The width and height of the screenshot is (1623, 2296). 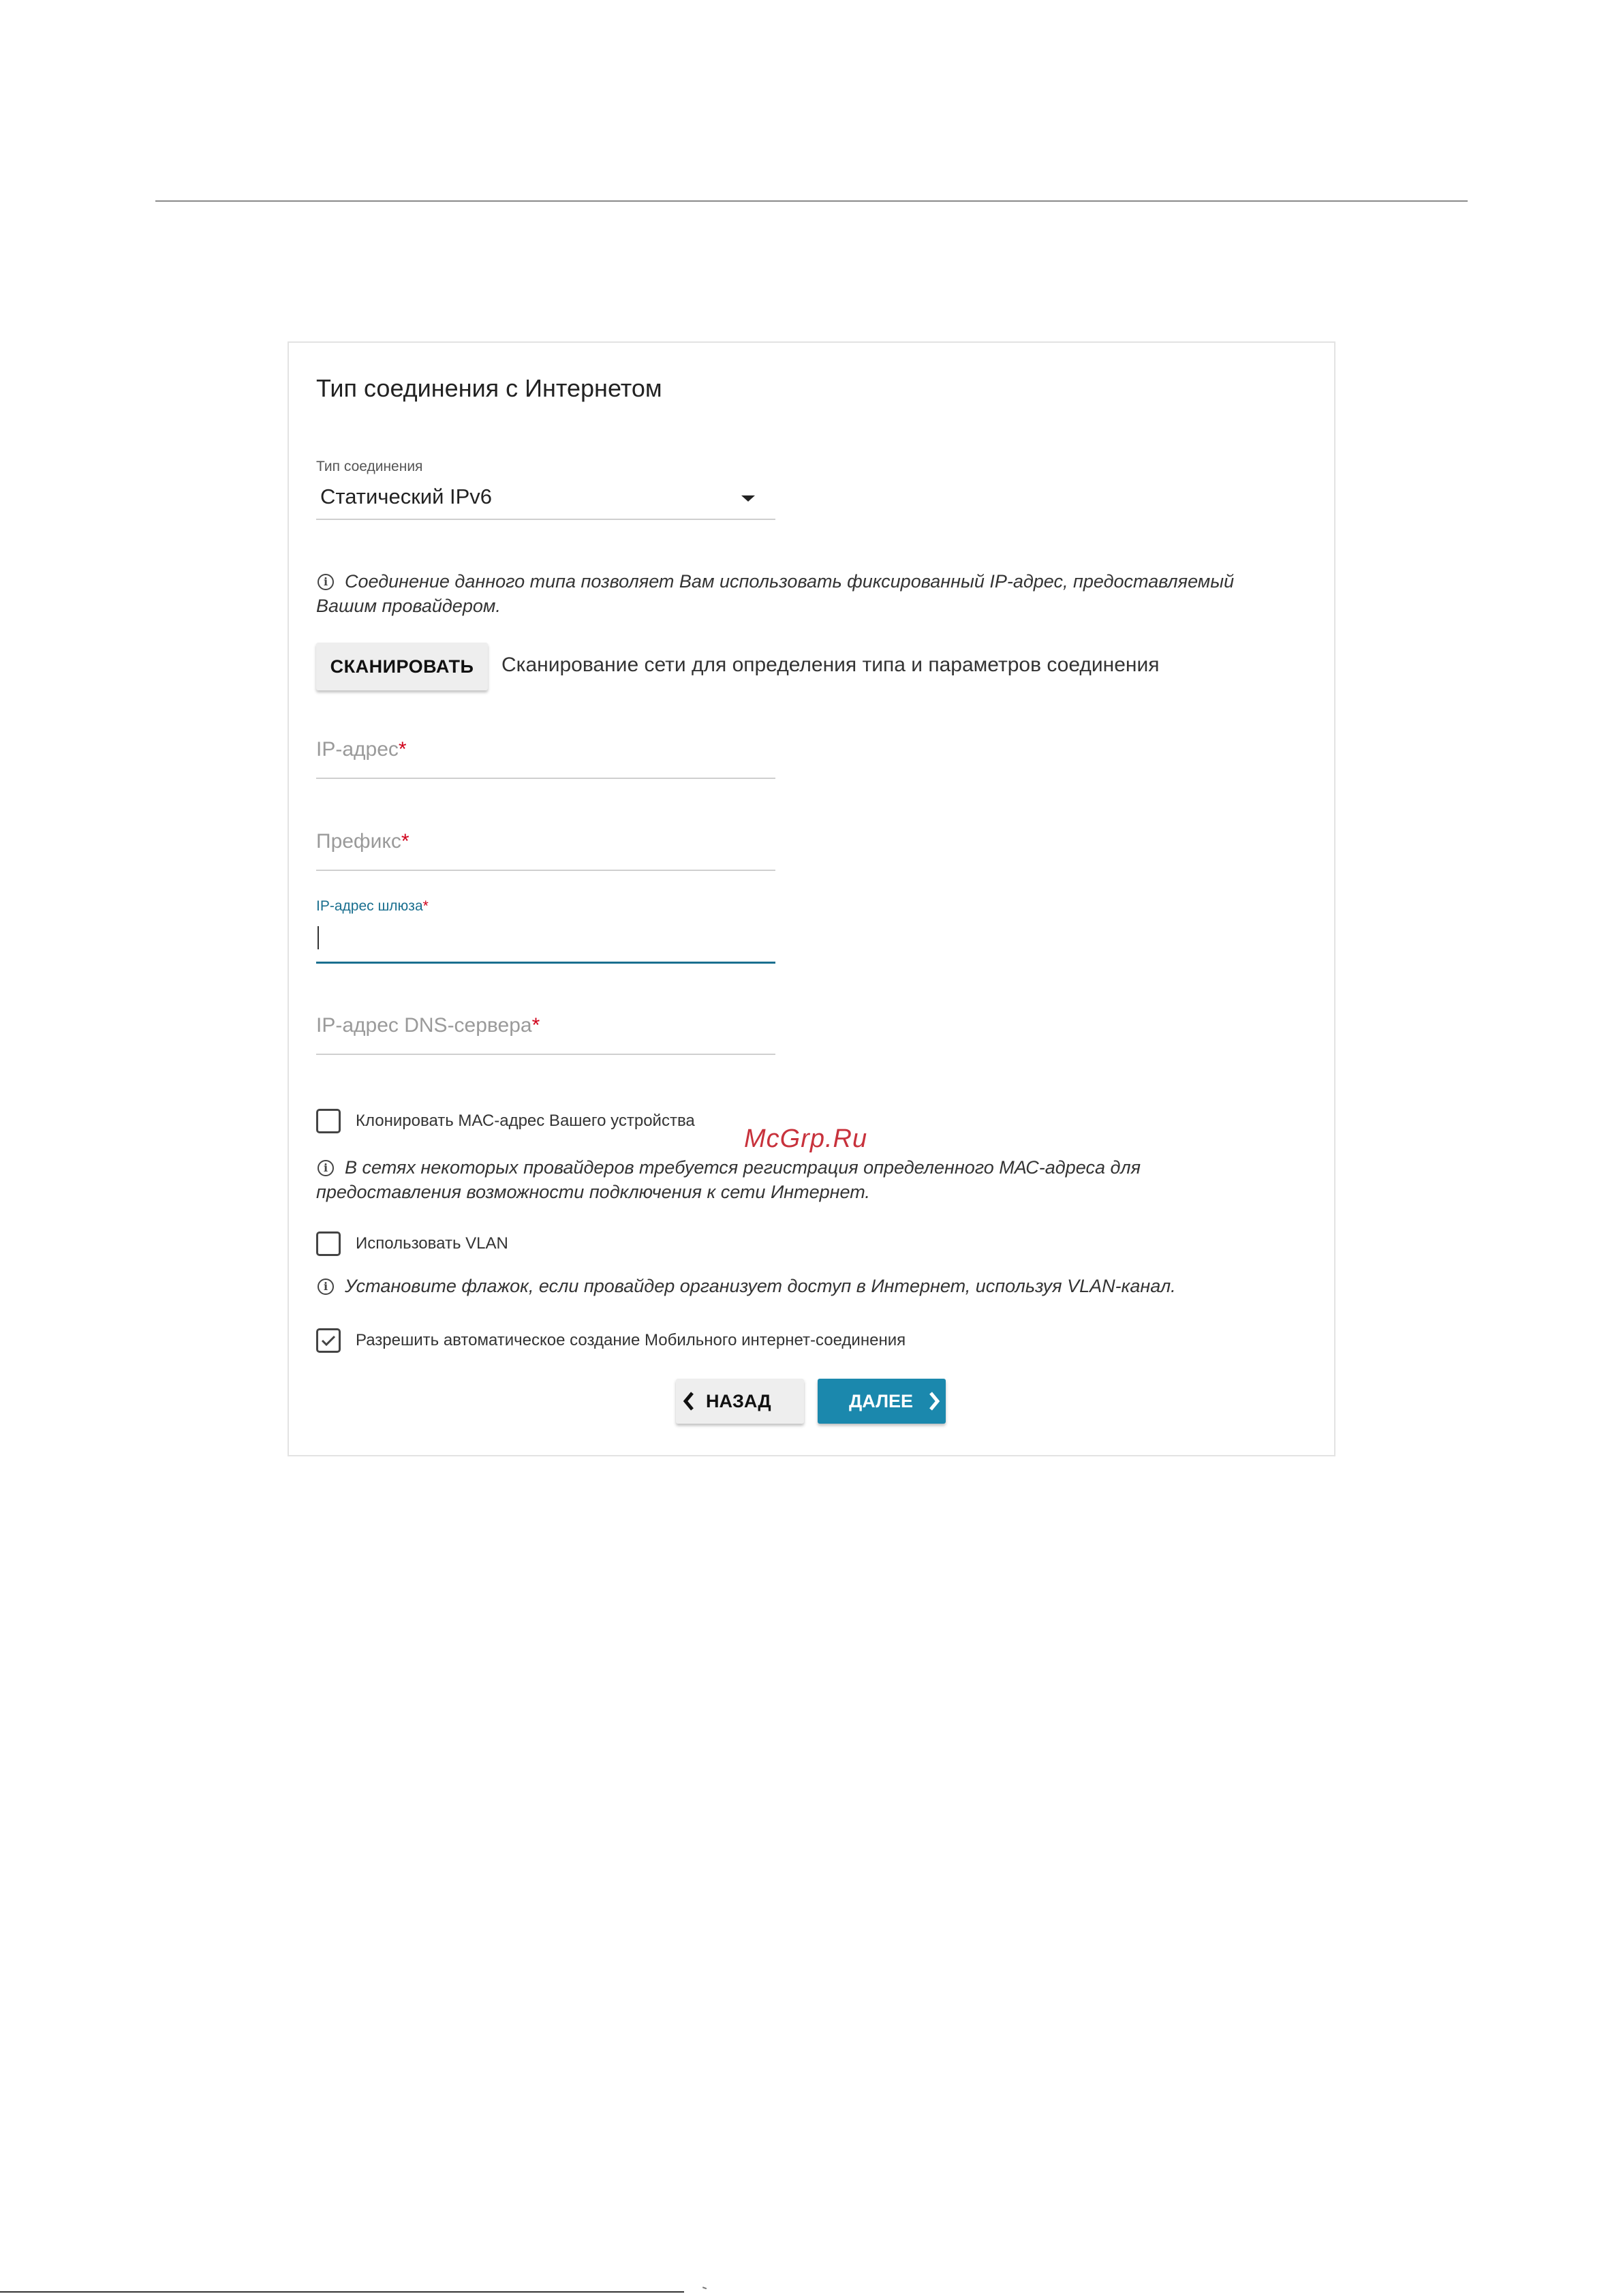 I want to click on chevron-right-icon, so click(x=934, y=1402).